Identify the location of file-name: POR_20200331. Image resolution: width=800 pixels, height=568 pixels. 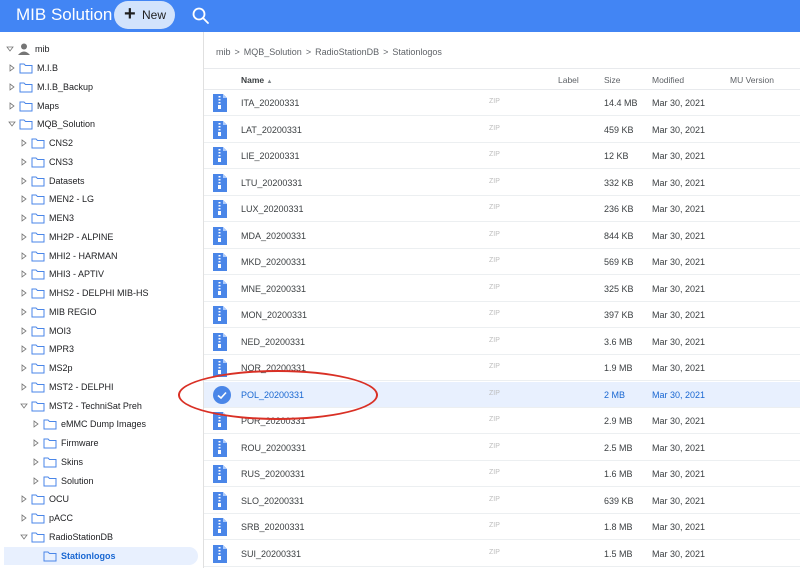
(273, 421).